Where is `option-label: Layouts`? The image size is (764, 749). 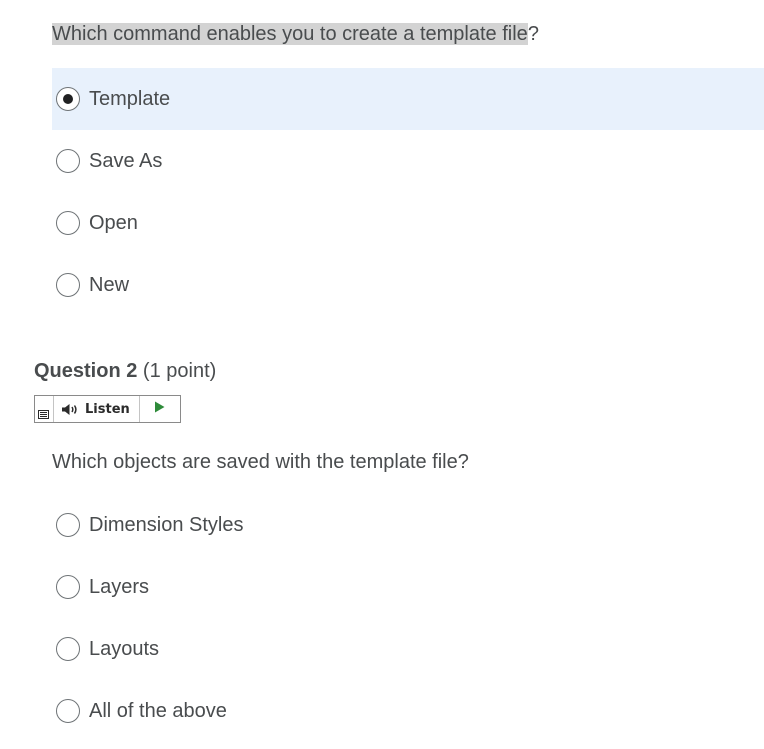
option-label: Layouts is located at coordinates (124, 648).